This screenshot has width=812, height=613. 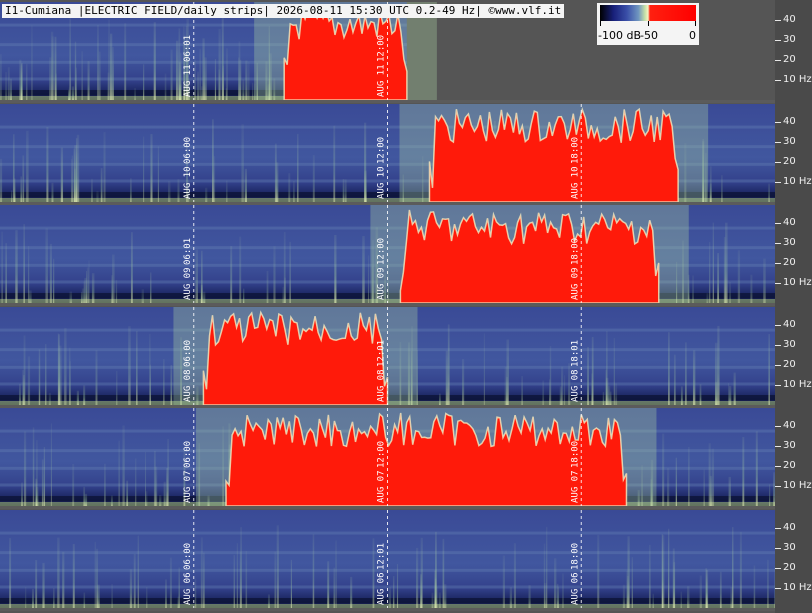 What do you see at coordinates (797, 282) in the screenshot?
I see `y-tick-label: 10 Hz` at bounding box center [797, 282].